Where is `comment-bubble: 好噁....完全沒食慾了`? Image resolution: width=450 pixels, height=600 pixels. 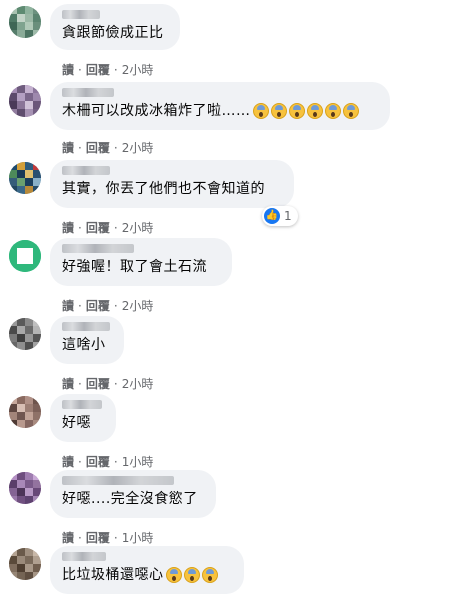
comment-bubble: 好噁....完全沒食慾了 is located at coordinates (133, 494).